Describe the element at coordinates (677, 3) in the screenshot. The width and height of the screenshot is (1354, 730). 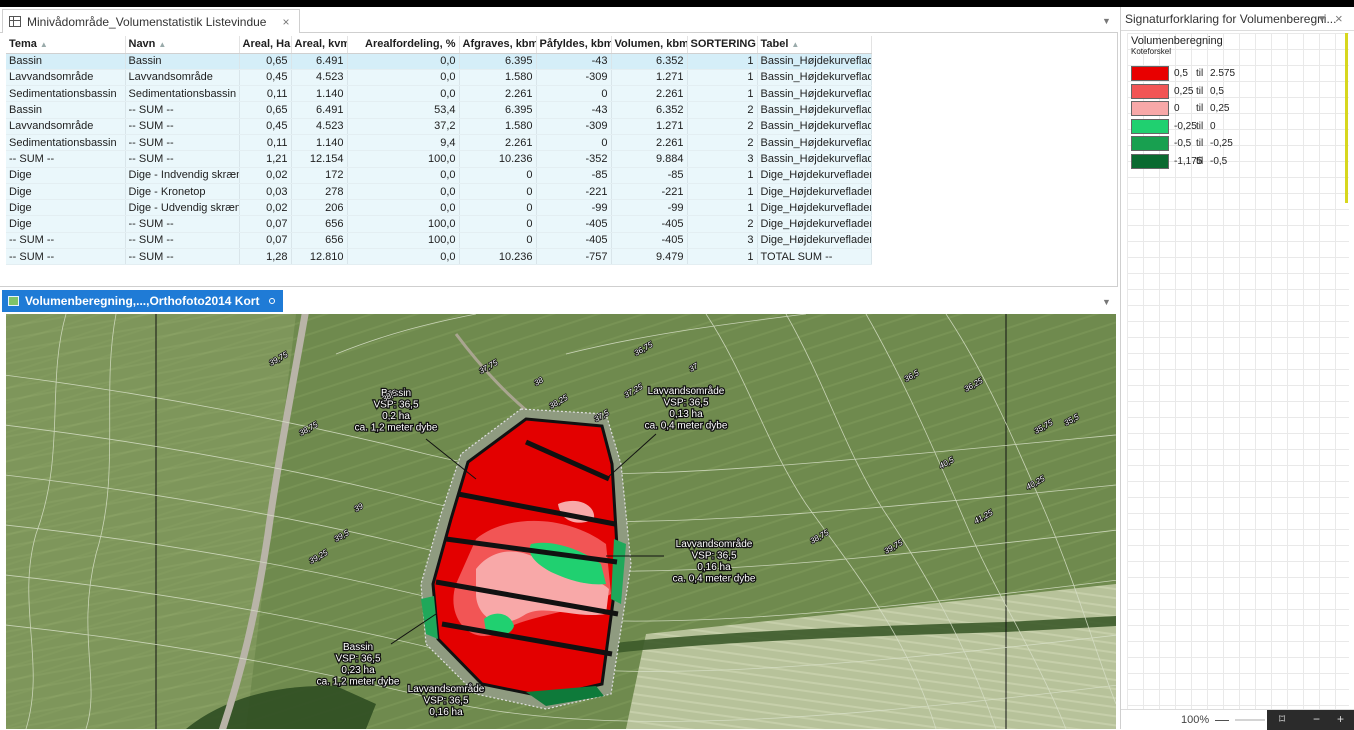
I see `top-border` at that location.